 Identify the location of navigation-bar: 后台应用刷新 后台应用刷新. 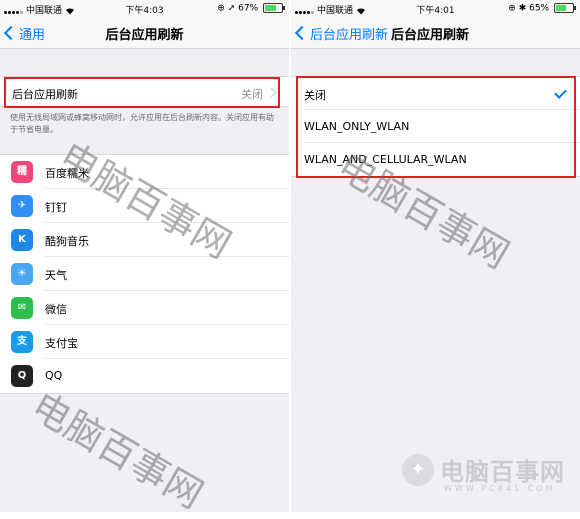
(435, 33).